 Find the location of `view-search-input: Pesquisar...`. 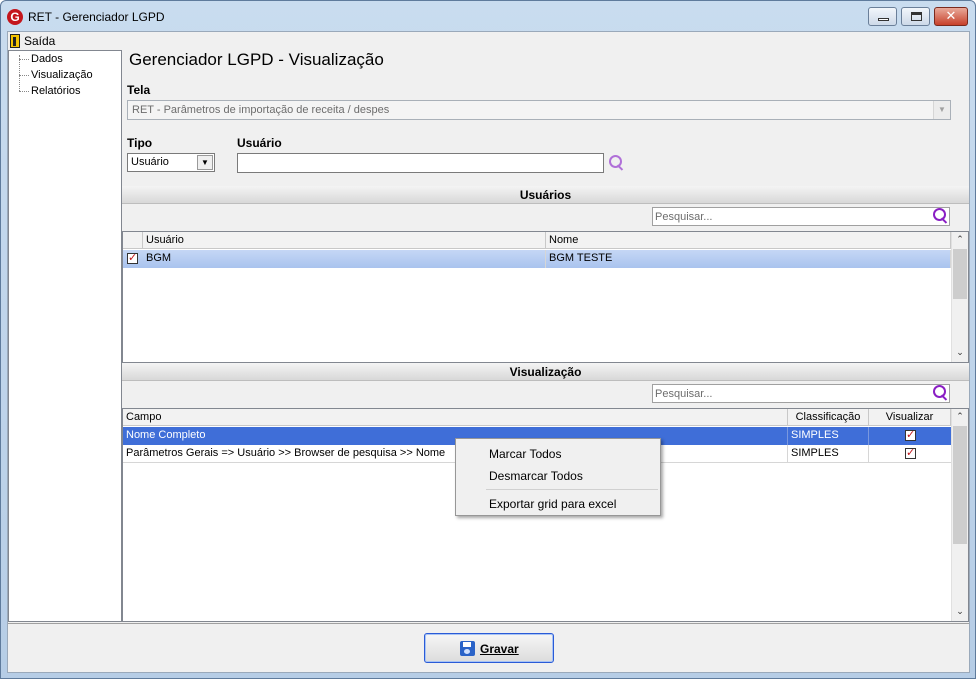

view-search-input: Pesquisar... is located at coordinates (801, 393).